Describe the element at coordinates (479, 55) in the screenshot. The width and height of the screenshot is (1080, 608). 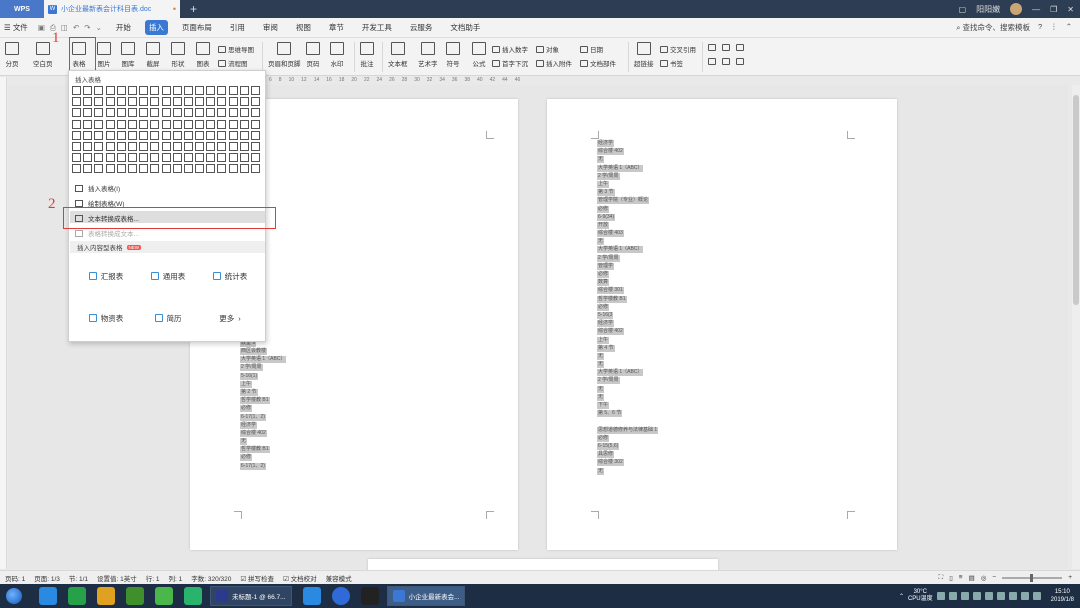
I see `formula-button: 公式` at that location.